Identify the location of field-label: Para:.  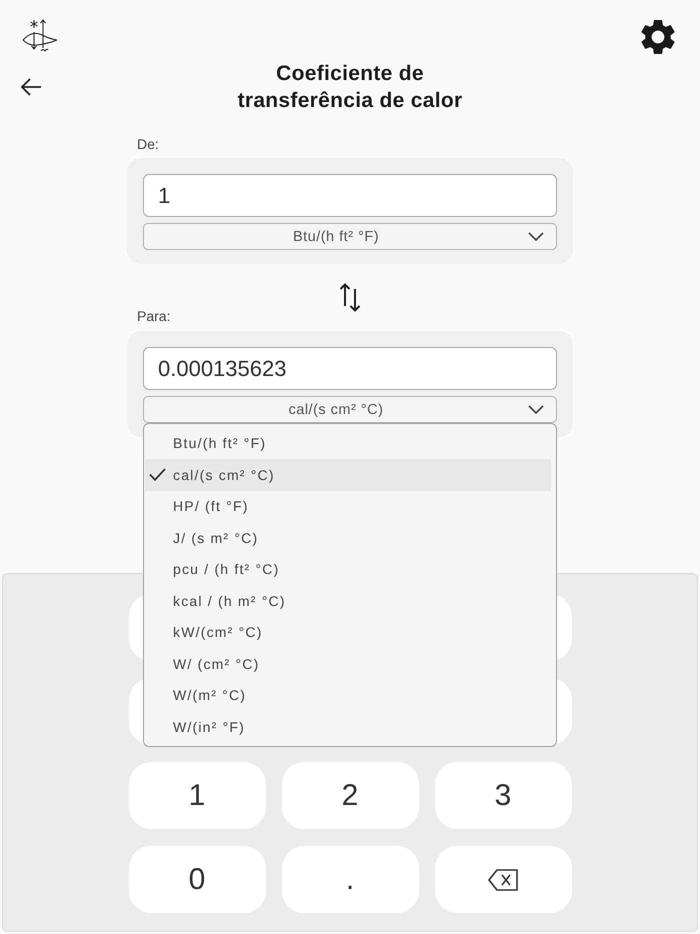
(153, 316).